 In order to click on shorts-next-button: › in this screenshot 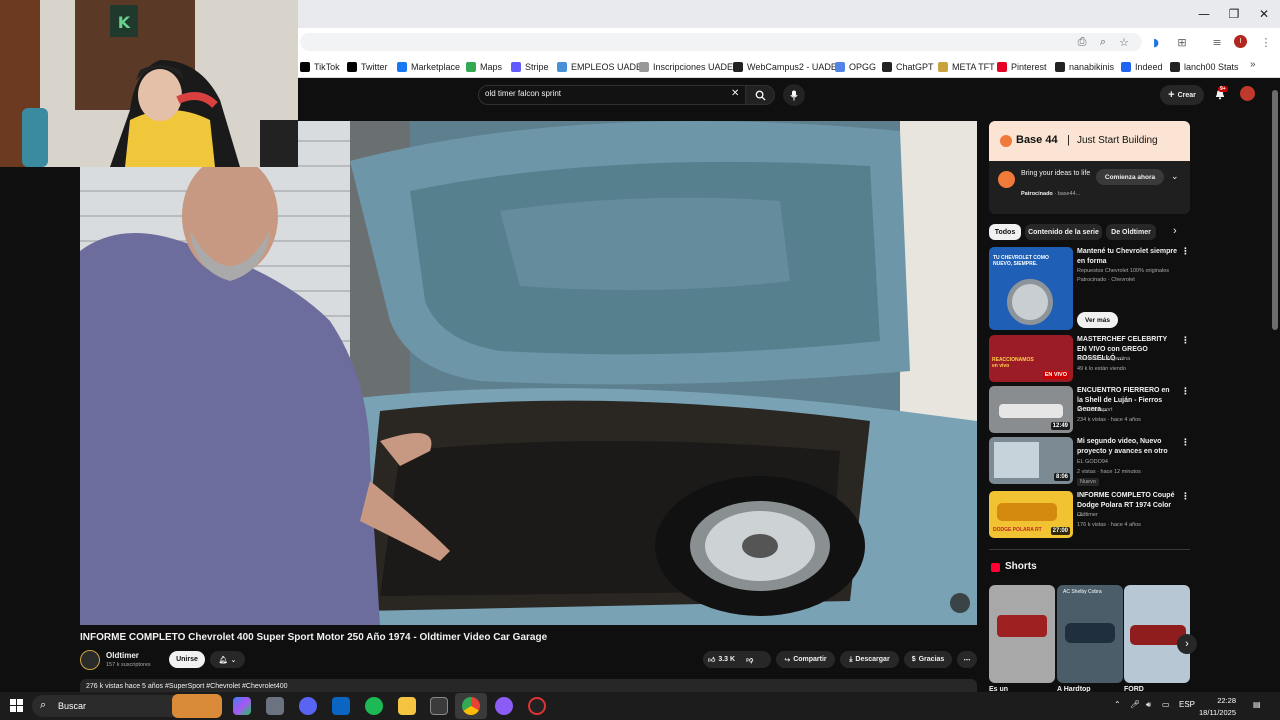, I will do `click(1187, 644)`.